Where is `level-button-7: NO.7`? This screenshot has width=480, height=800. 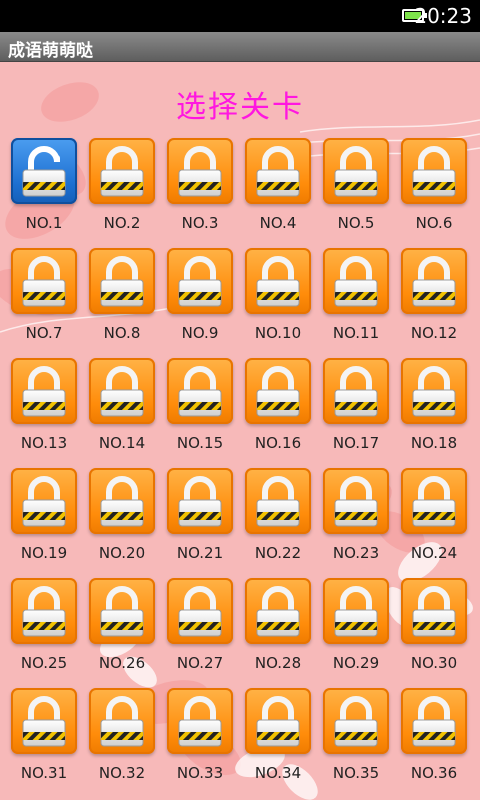 level-button-7: NO.7 is located at coordinates (44, 303).